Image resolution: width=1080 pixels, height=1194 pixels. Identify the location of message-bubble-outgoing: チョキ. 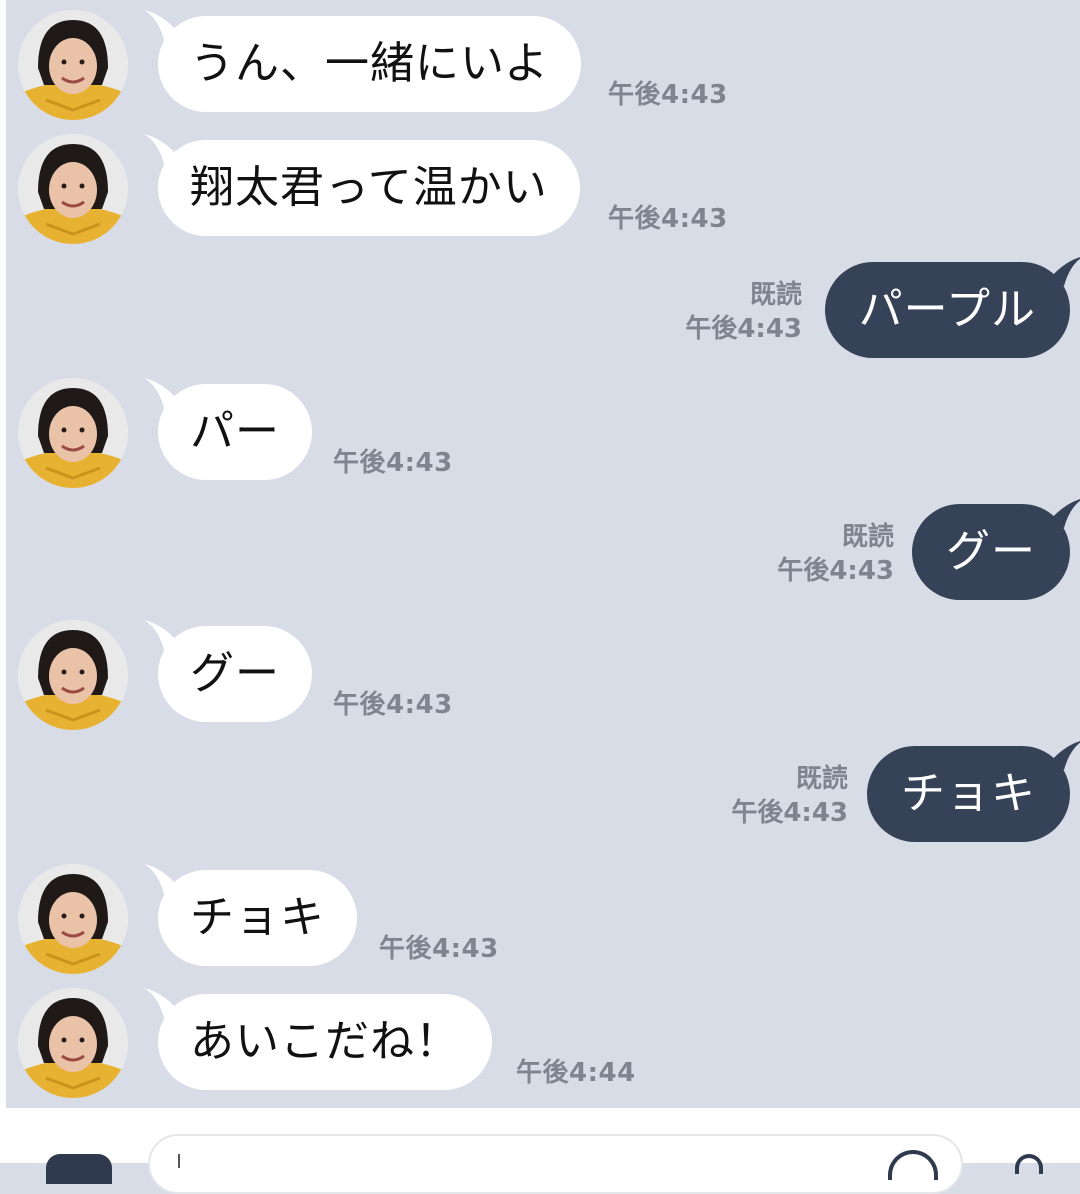
(973, 791).